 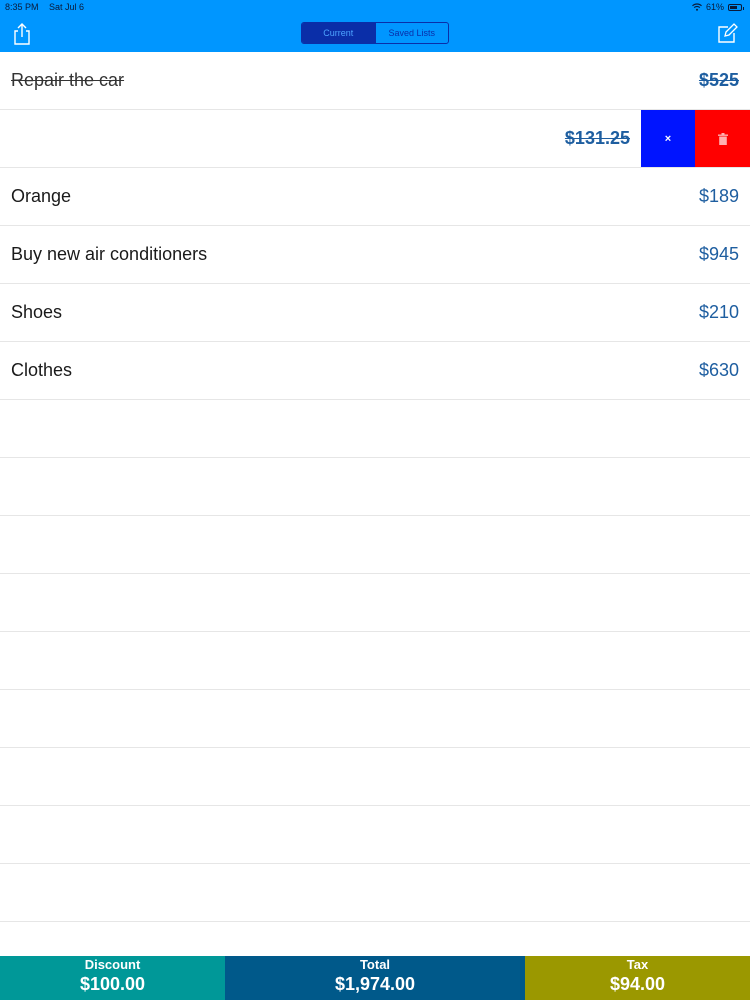 What do you see at coordinates (375, 371) in the screenshot?
I see `list-item: Clothes $630` at bounding box center [375, 371].